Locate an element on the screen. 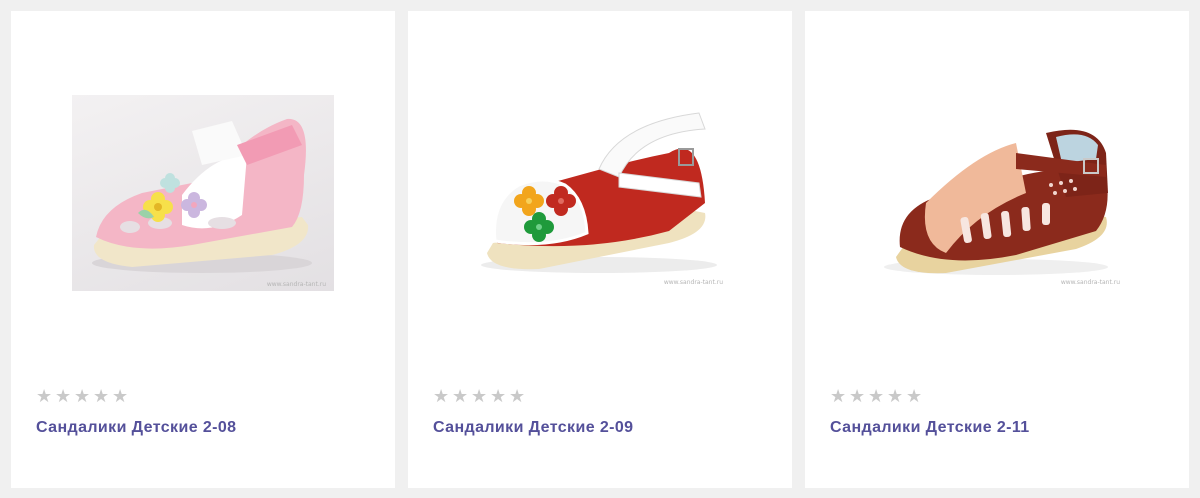 The image size is (1200, 498). brown-beige-sandal-image is located at coordinates (996, 202).